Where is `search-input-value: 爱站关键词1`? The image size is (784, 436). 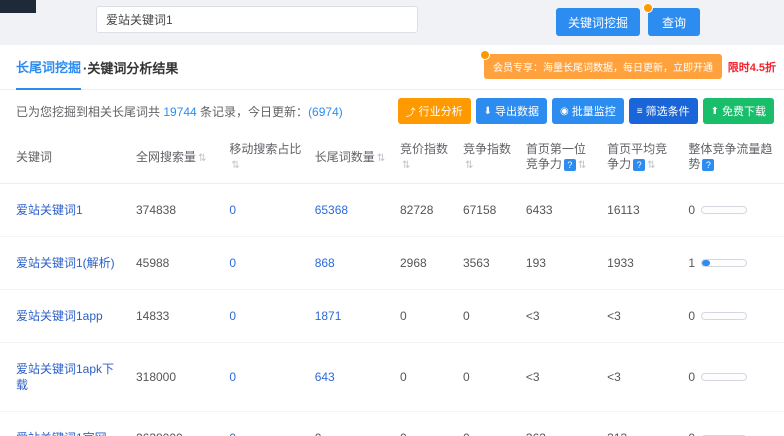
search-input-value: 爱站关键词1 is located at coordinates (139, 20).